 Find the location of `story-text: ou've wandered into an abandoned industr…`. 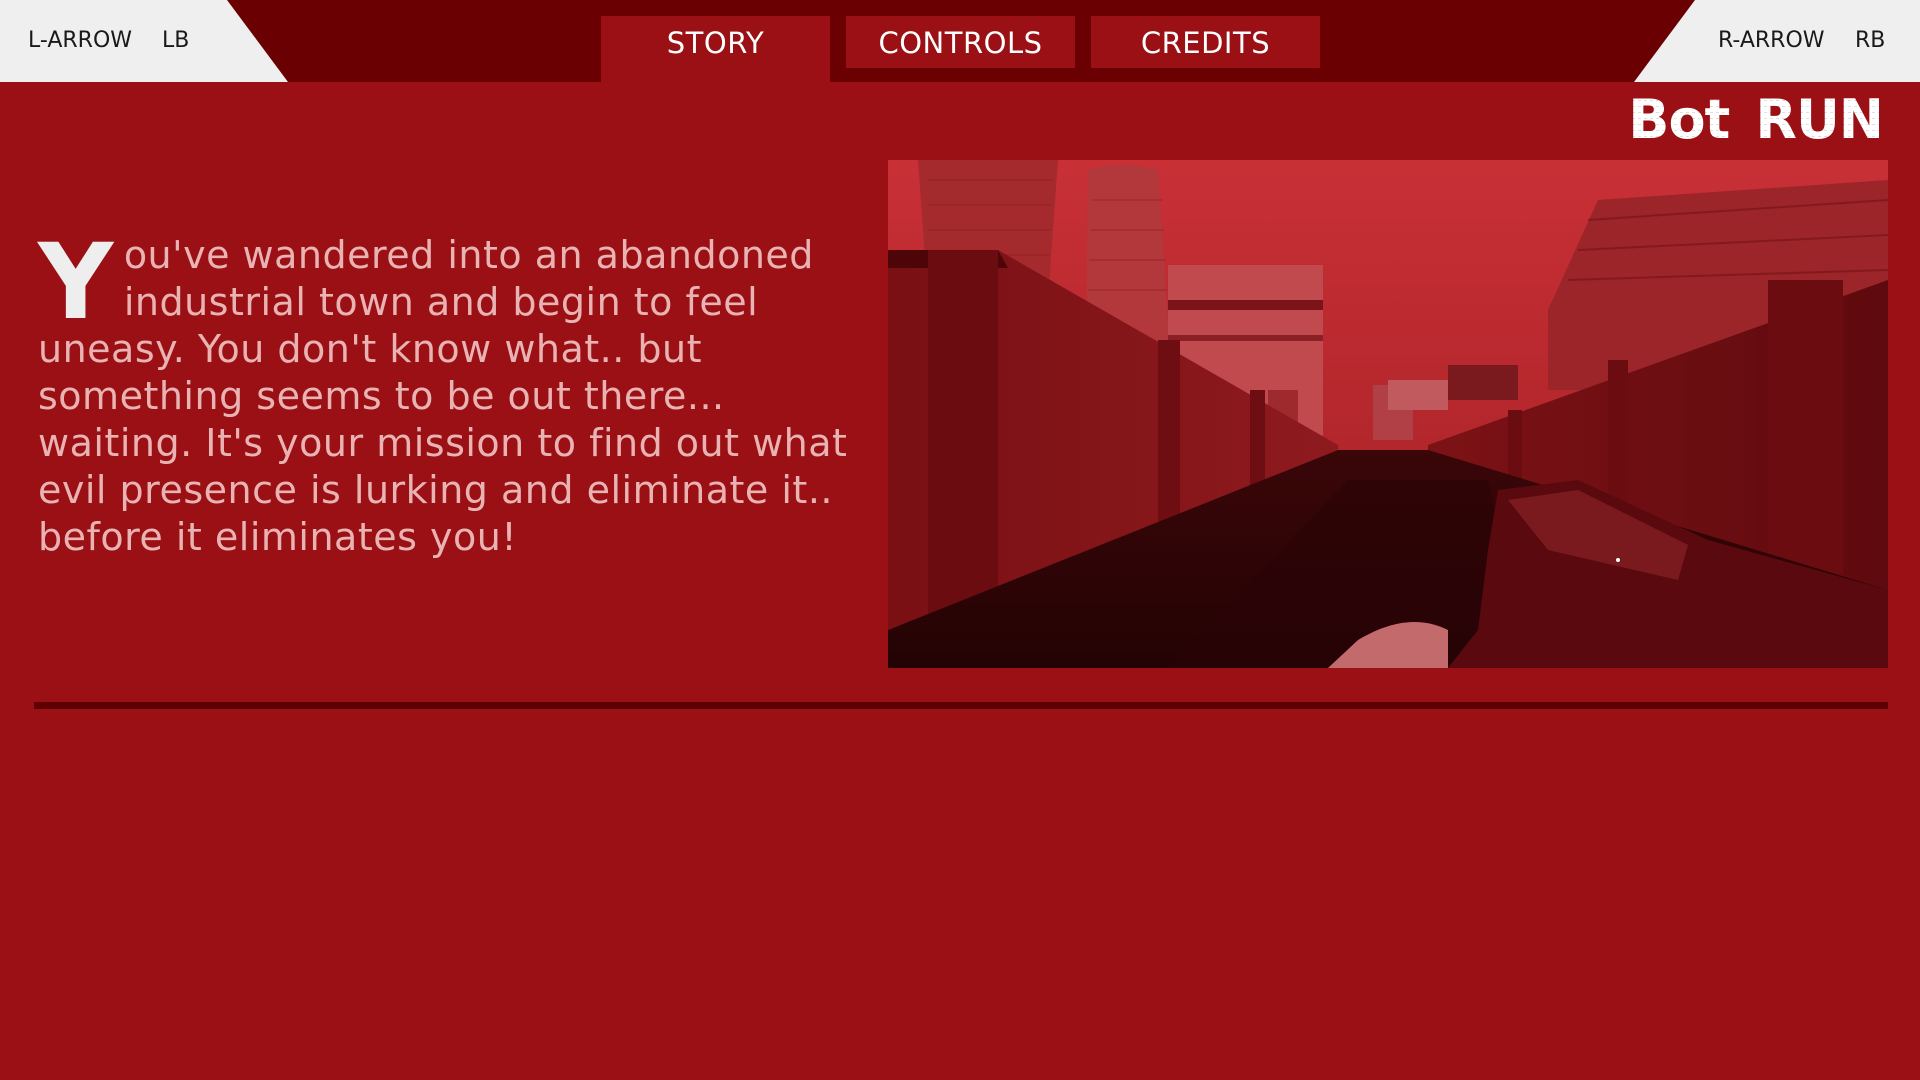

story-text: ou've wandered into an abandoned industr… is located at coordinates (443, 396).